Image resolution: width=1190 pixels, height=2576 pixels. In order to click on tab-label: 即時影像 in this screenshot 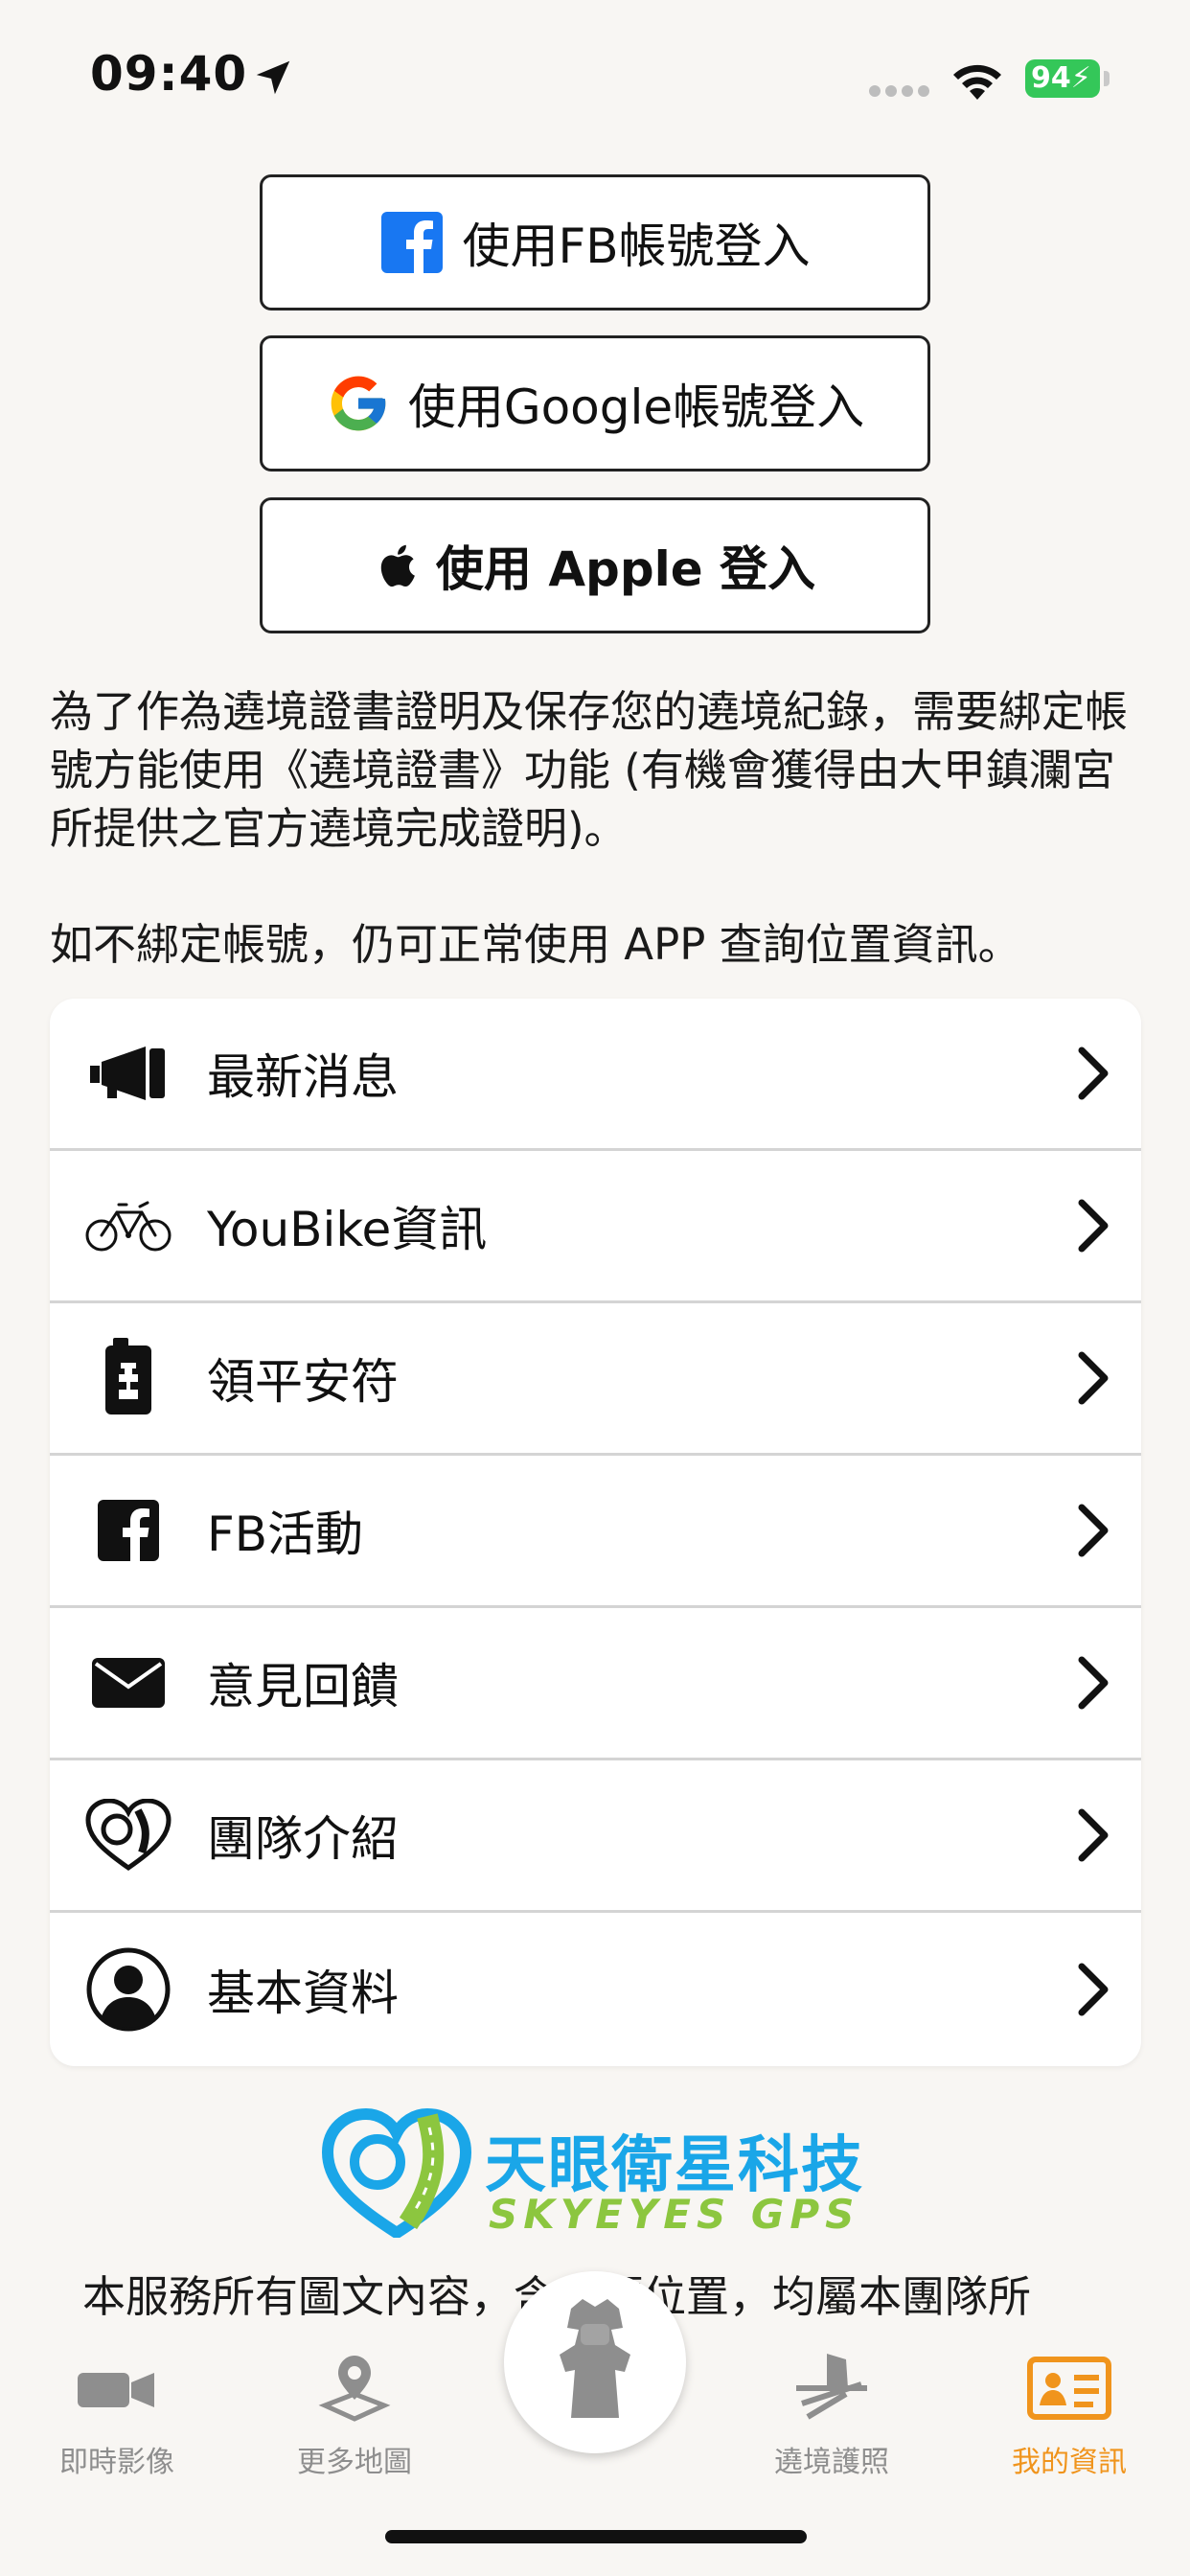, I will do `click(117, 2463)`.